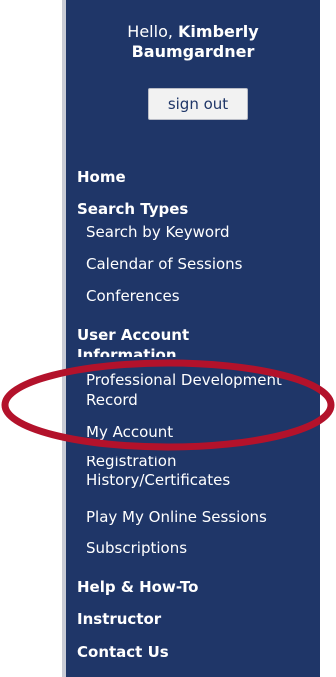  Describe the element at coordinates (203, 390) in the screenshot. I see `nav-professional-development-record: Professional Development Record` at that location.